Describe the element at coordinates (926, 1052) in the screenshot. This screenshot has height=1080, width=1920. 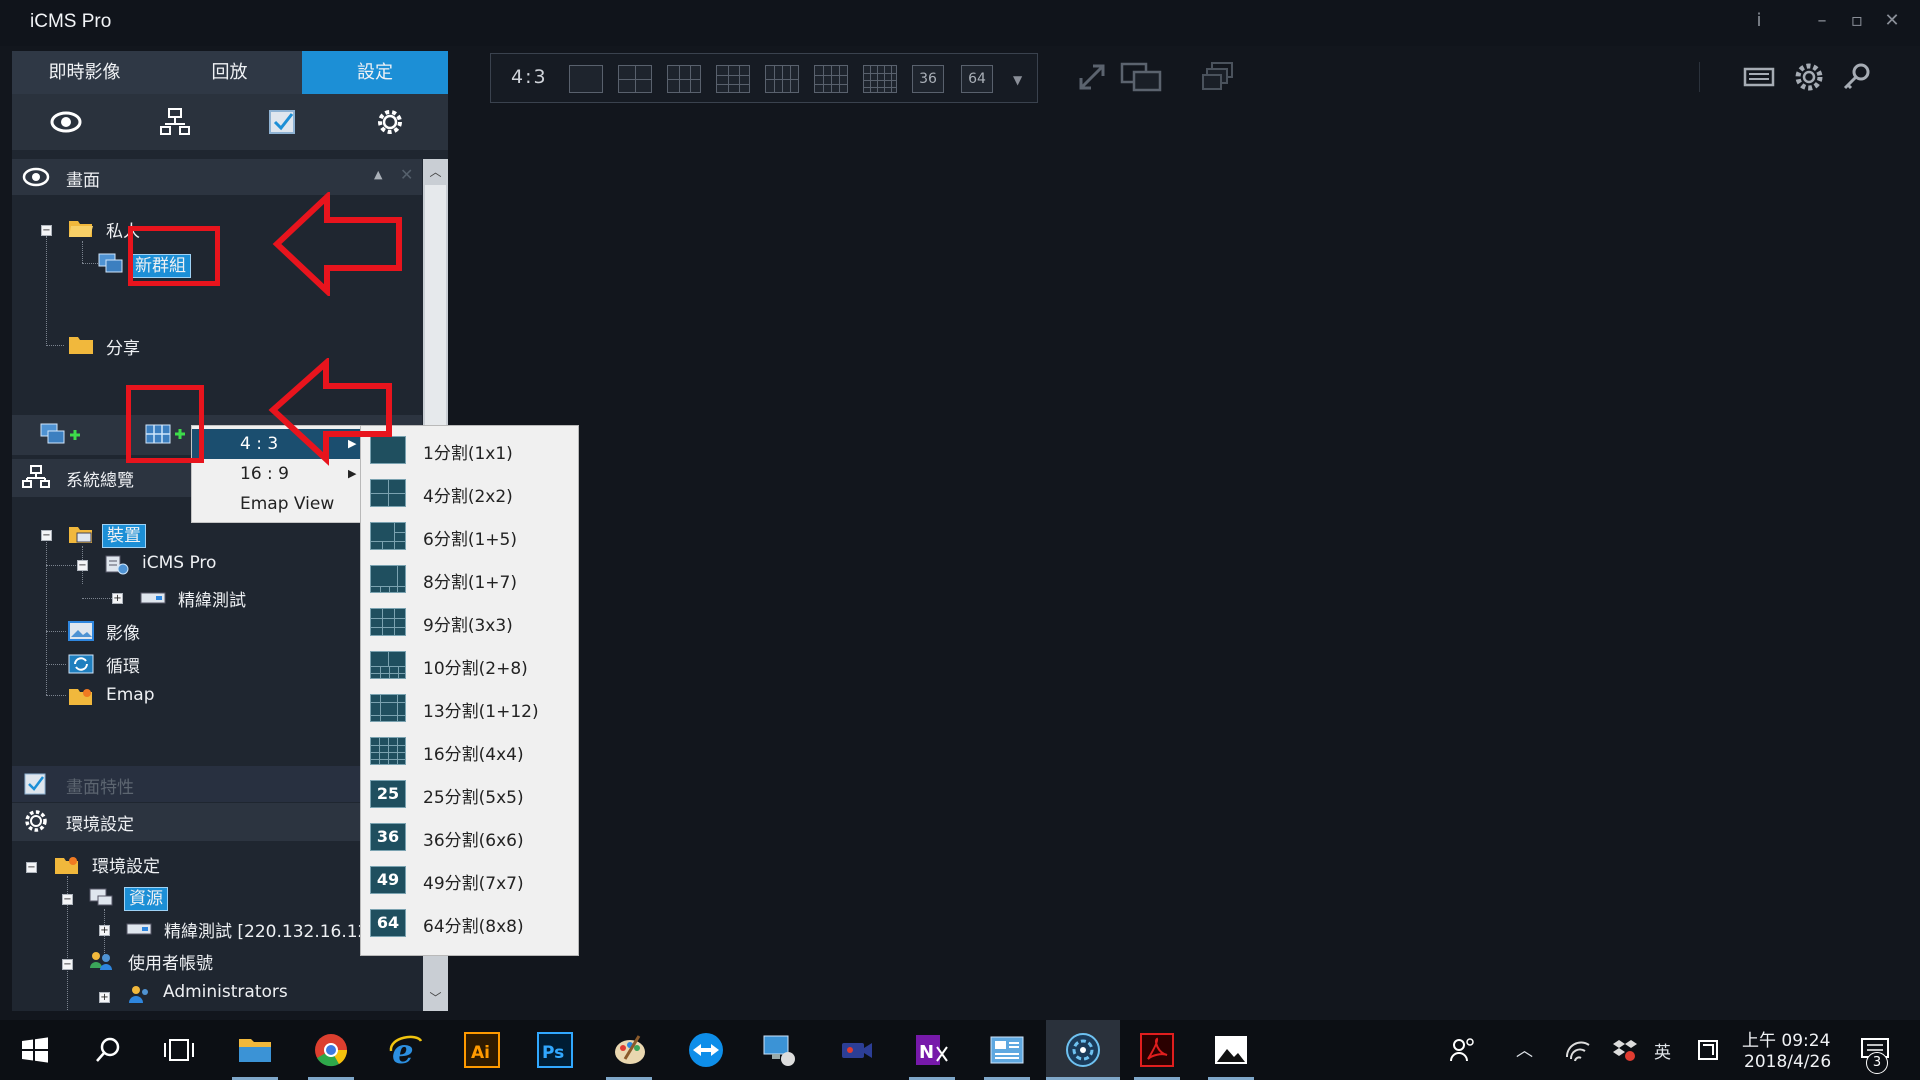
I see `svg-text: N` at that location.